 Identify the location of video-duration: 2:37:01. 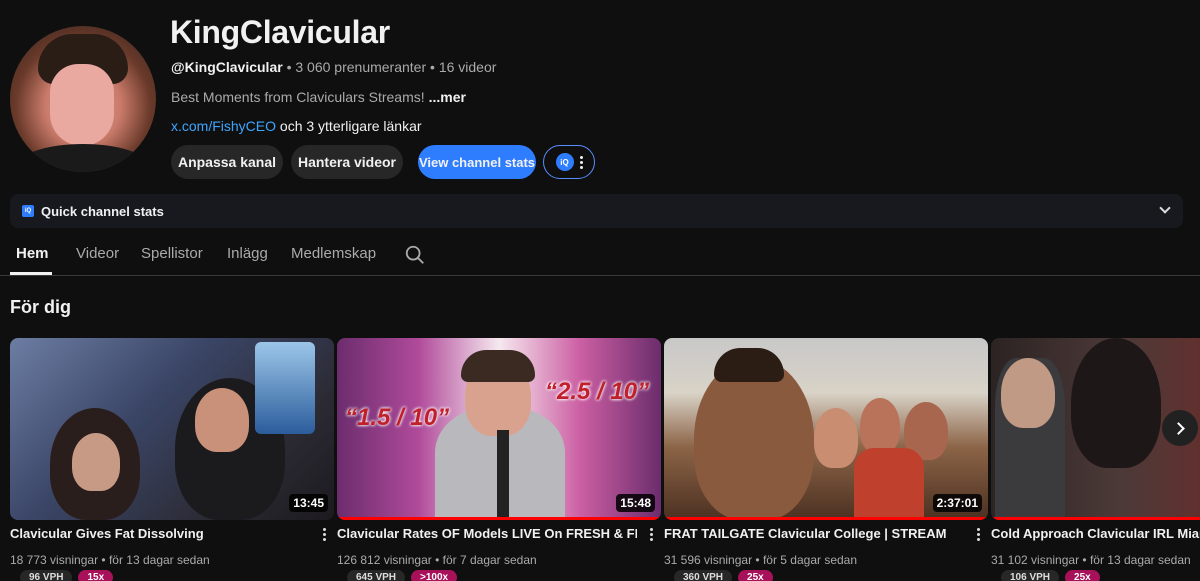
(957, 503).